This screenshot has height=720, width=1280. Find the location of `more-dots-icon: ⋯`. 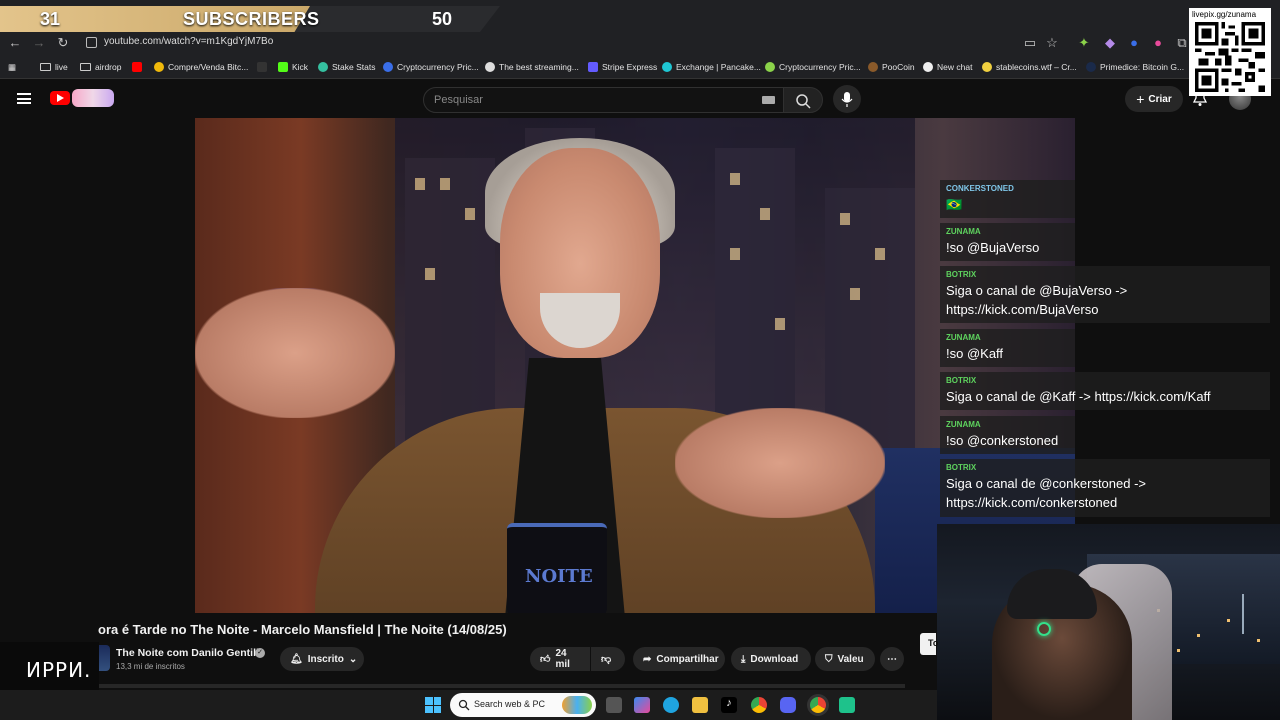

more-dots-icon: ⋯ is located at coordinates (892, 659).